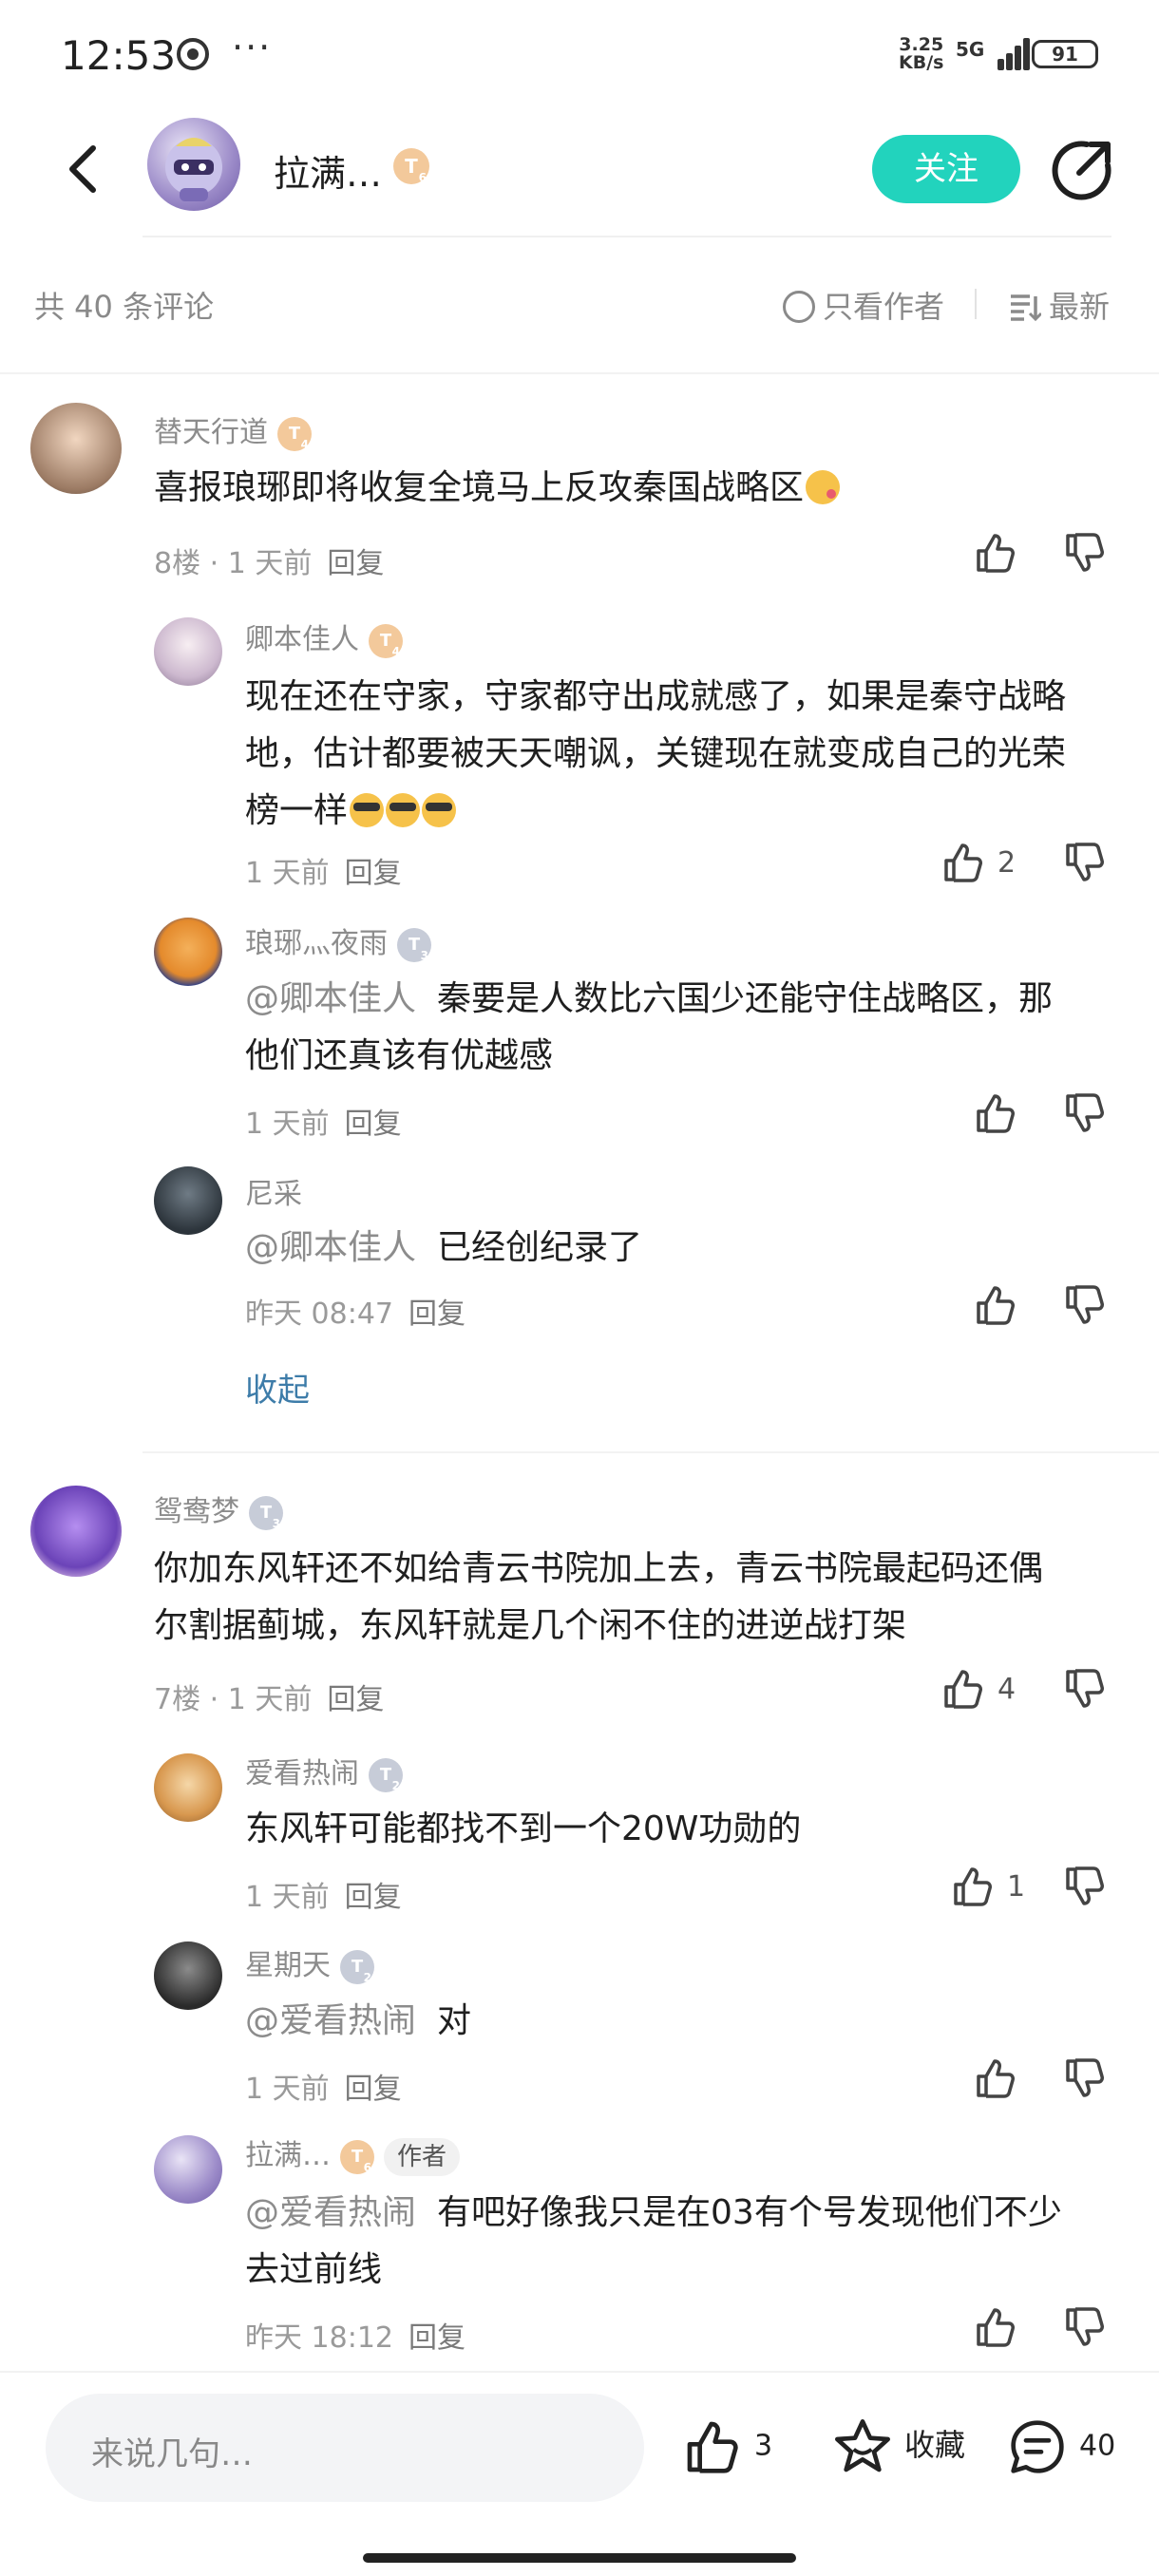 The image size is (1159, 2576). I want to click on comment-username: 卿本佳人 T 4, so click(324, 637).